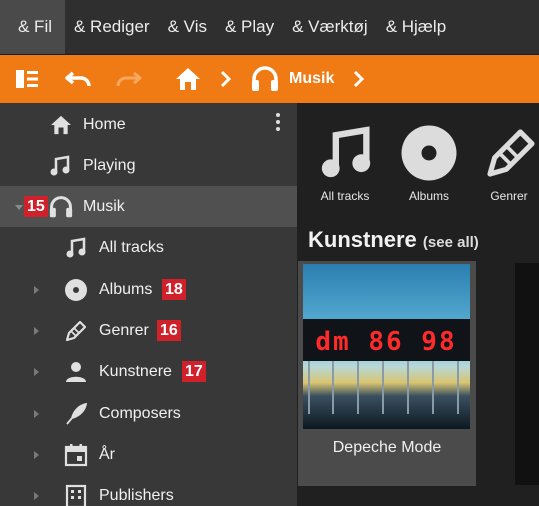 The width and height of the screenshot is (539, 506). What do you see at coordinates (187, 27) in the screenshot?
I see `menu-view: & Vis` at bounding box center [187, 27].